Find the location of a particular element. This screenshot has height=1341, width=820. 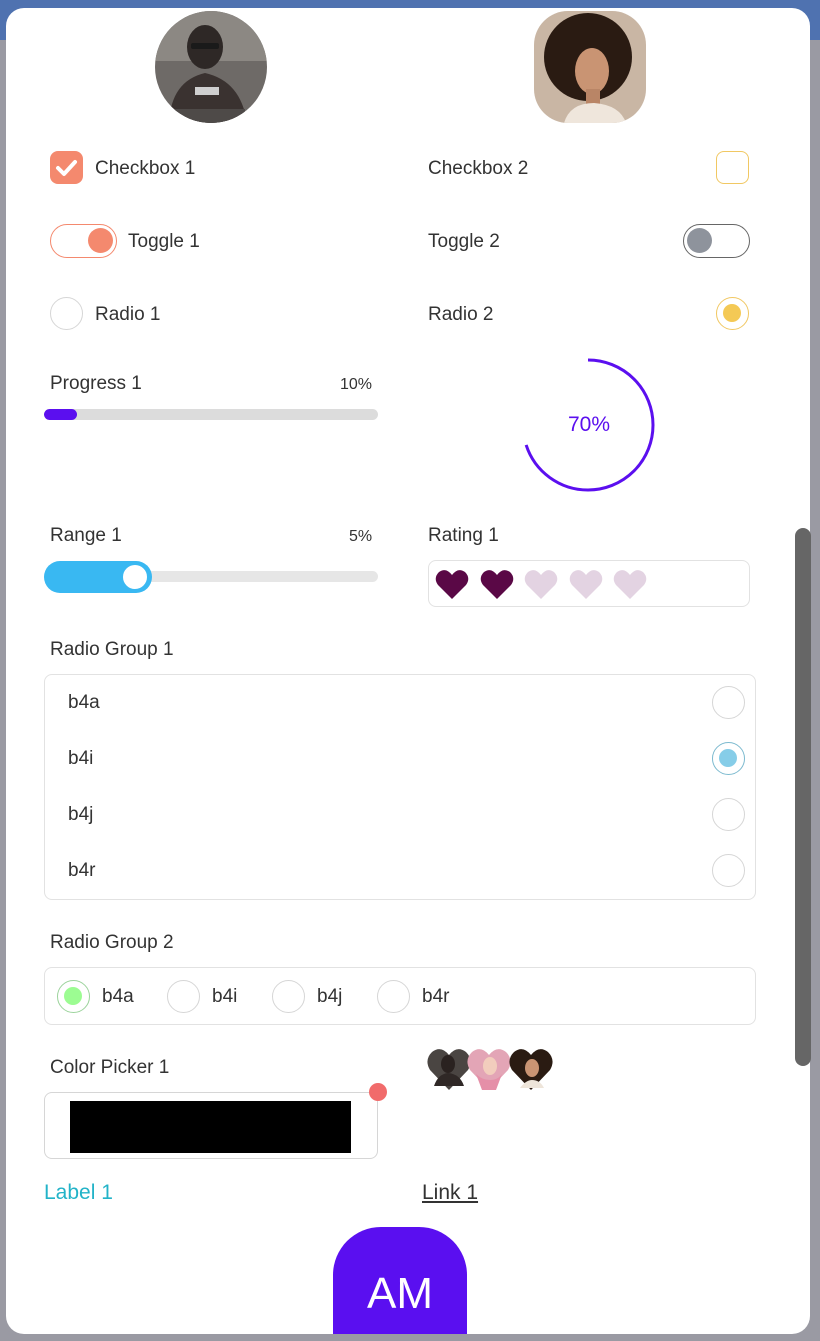

checkbox-2-label: Checkbox 2 is located at coordinates (478, 168).